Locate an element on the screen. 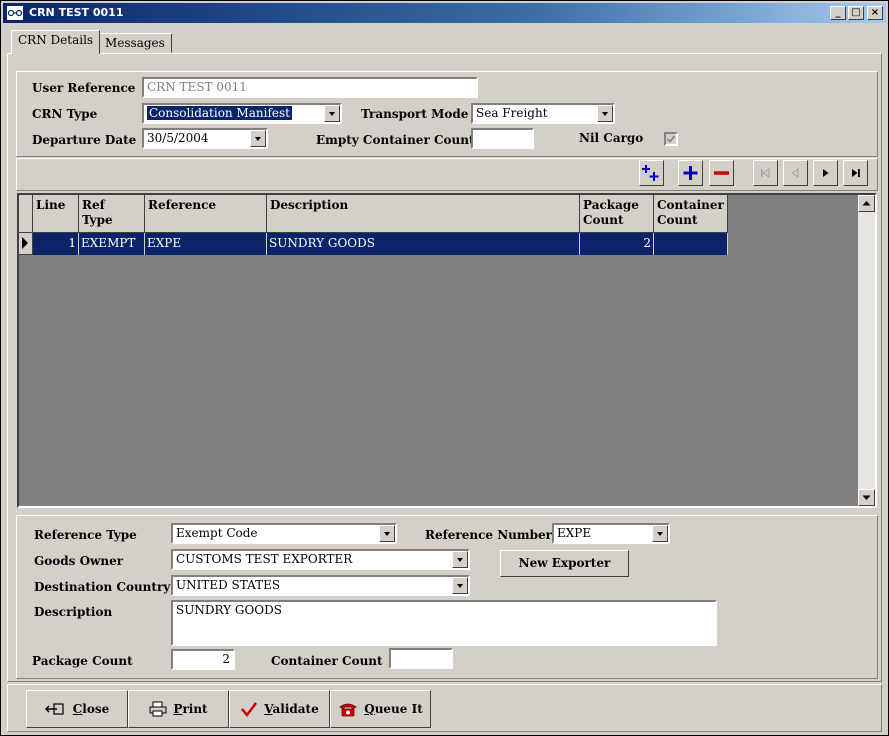 This screenshot has height=736, width=889. cell-reference: EXPE is located at coordinates (206, 244).